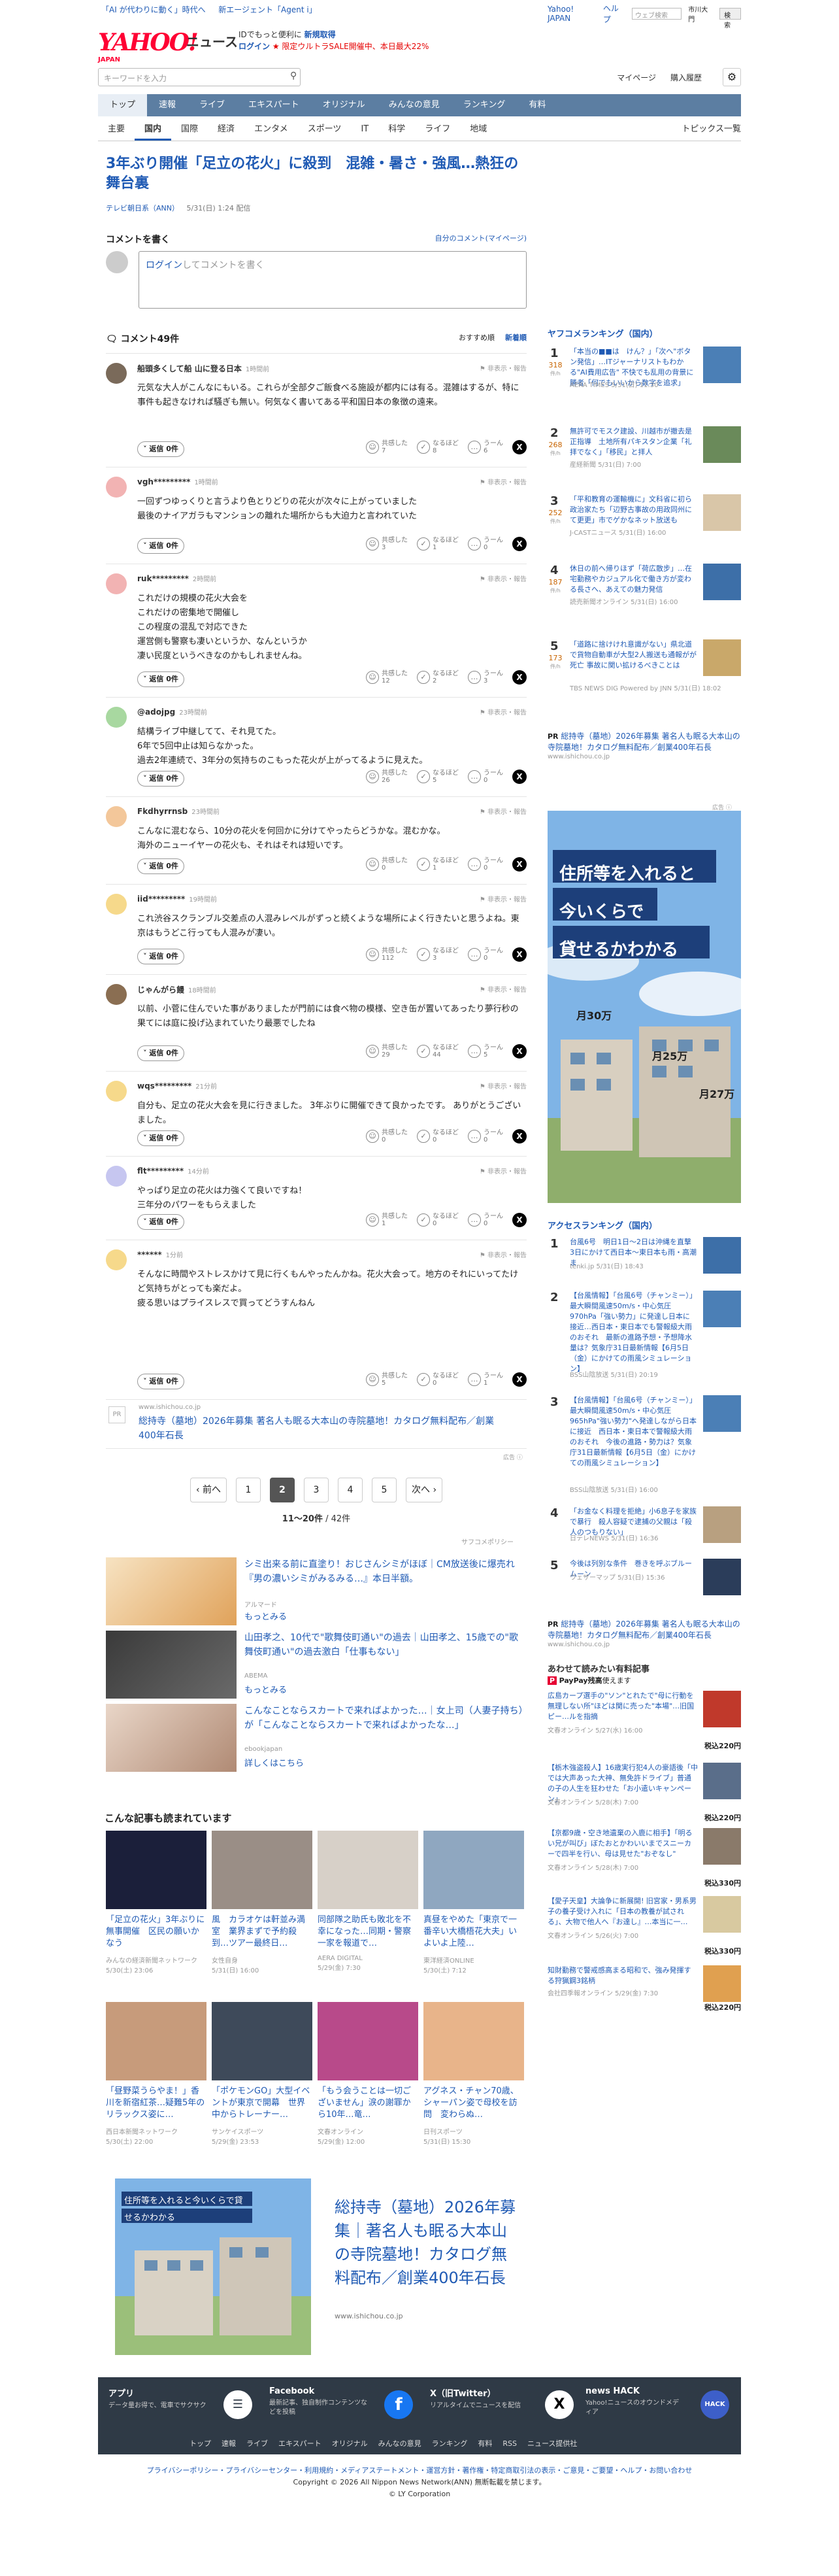 This screenshot has height=2576, width=839. Describe the element at coordinates (212, 40) in the screenshot. I see `news-wordmark: ニュース` at that location.